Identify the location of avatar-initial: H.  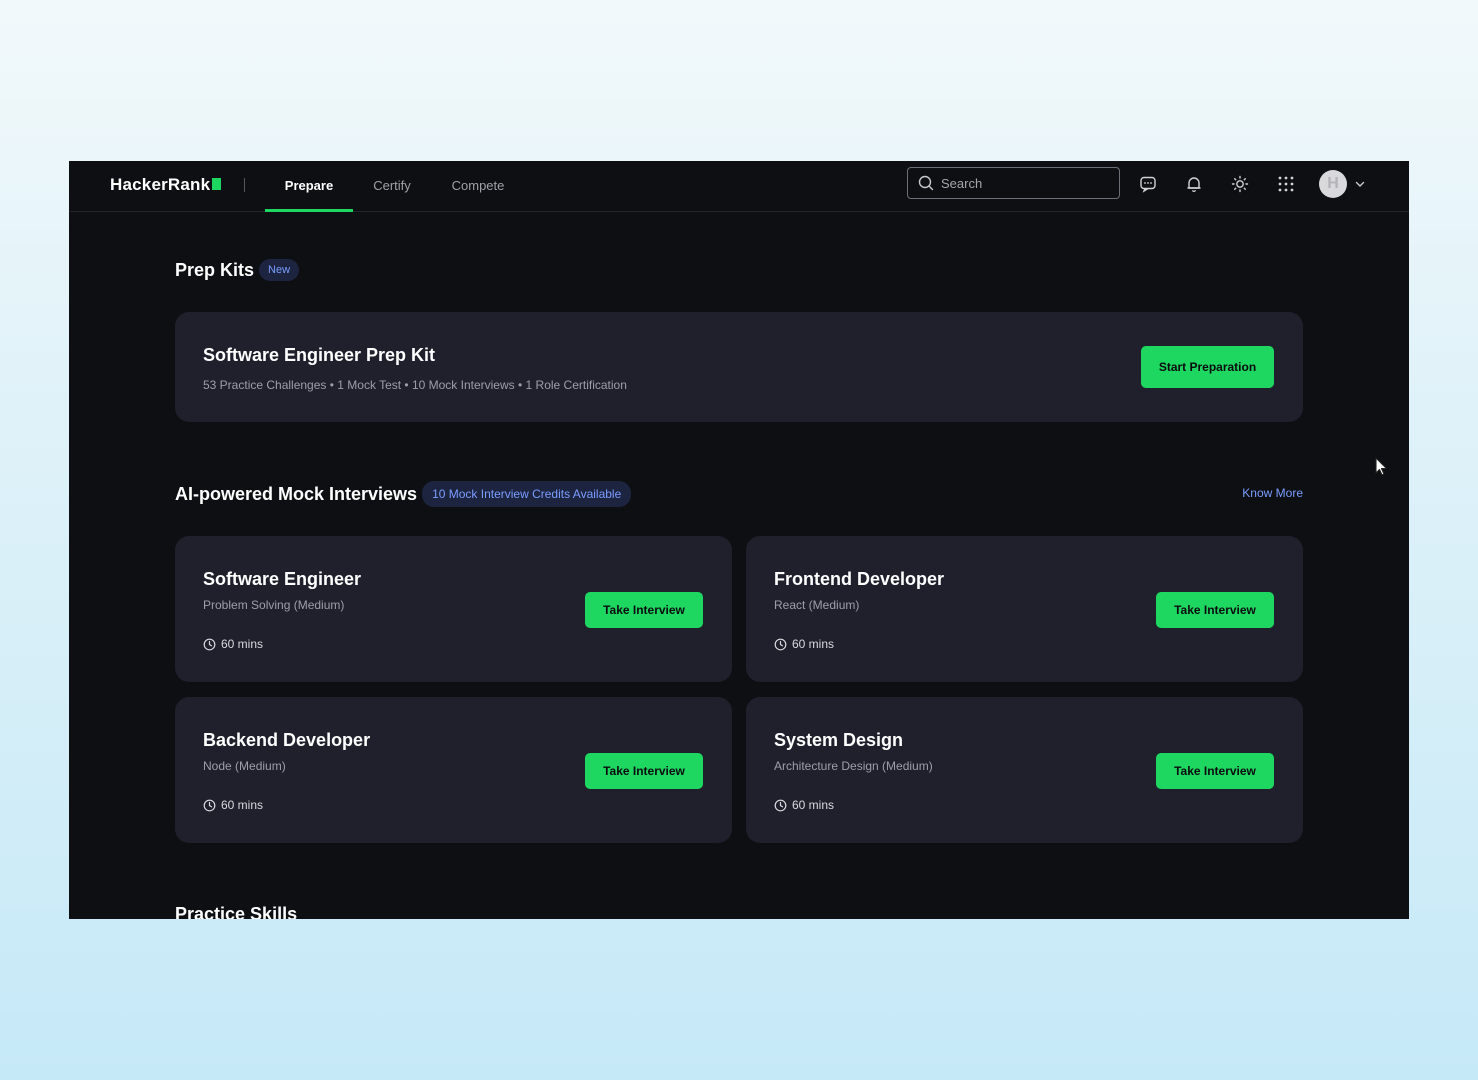
(1333, 183).